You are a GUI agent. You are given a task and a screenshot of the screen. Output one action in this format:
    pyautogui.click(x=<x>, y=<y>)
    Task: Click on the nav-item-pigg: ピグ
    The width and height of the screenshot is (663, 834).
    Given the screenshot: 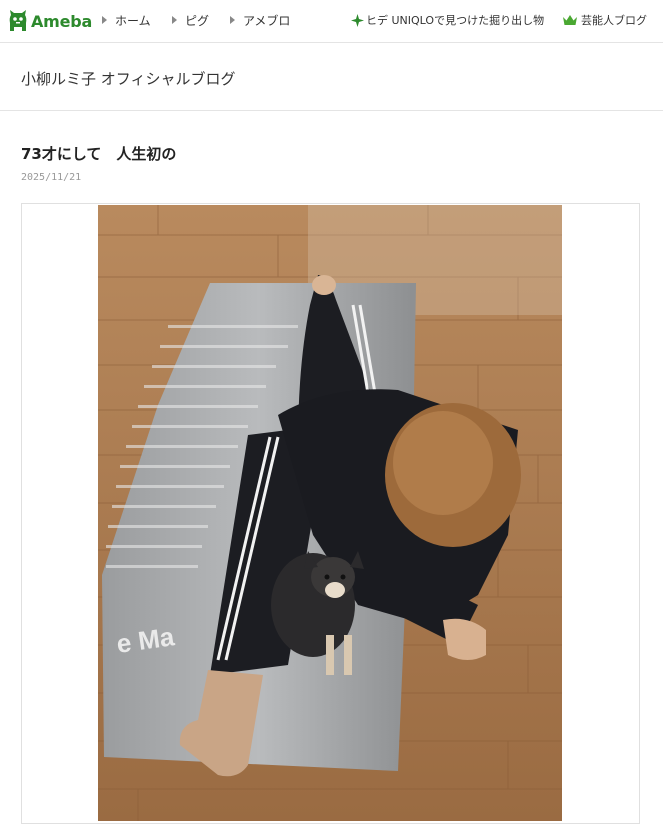 What is the action you would take?
    pyautogui.click(x=190, y=20)
    